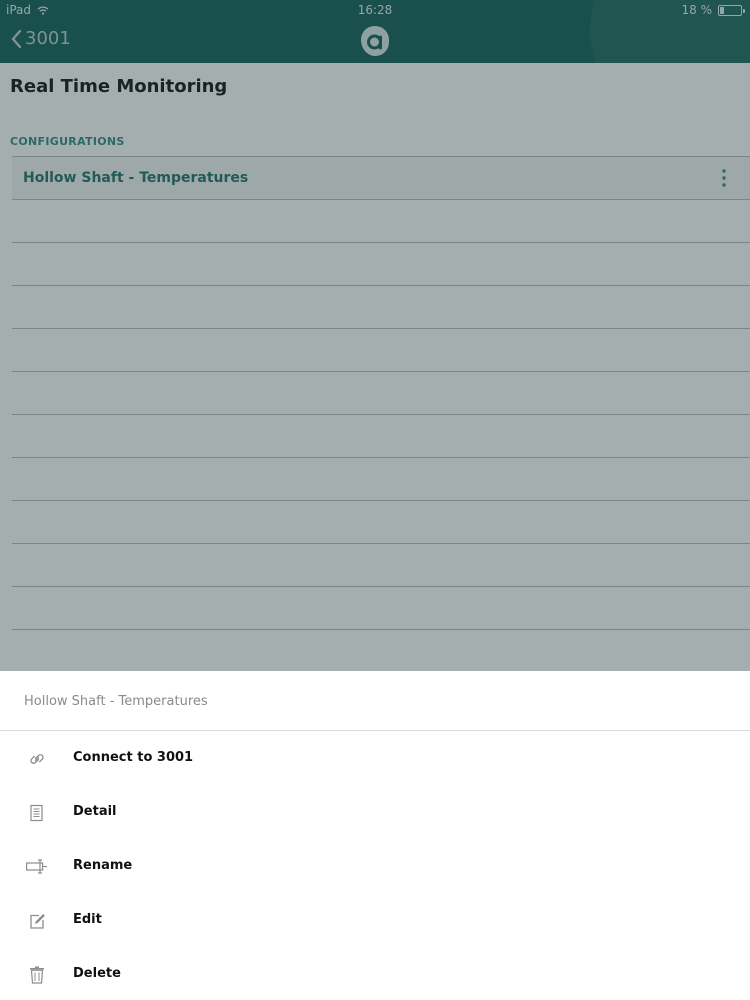 This screenshot has width=750, height=1000. Describe the element at coordinates (375, 759) in the screenshot. I see `connect-button: Connect to 3001` at that location.